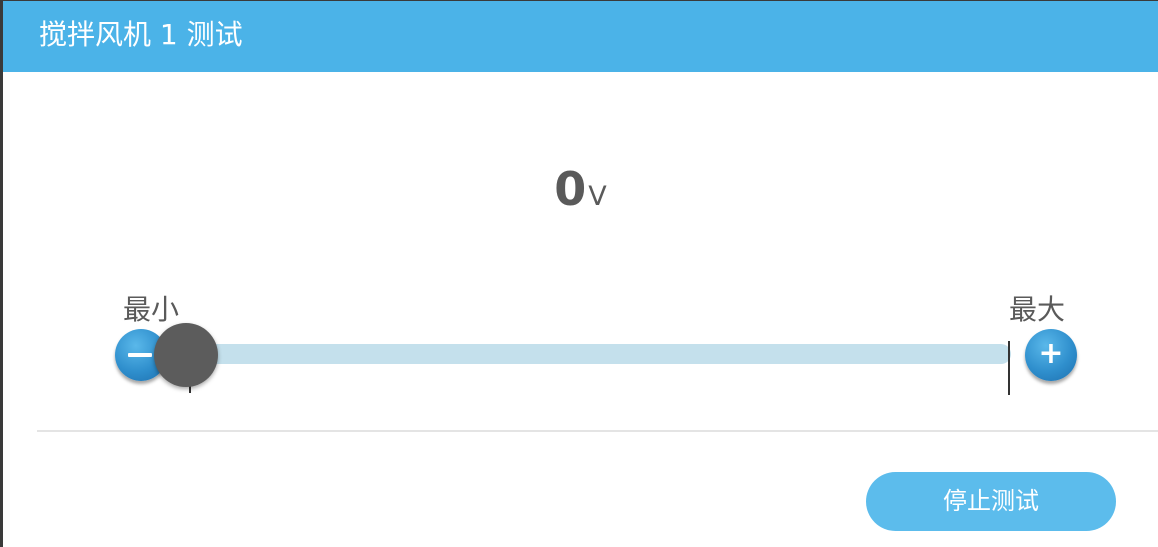  I want to click on slider-min-label: 最小, so click(151, 309).